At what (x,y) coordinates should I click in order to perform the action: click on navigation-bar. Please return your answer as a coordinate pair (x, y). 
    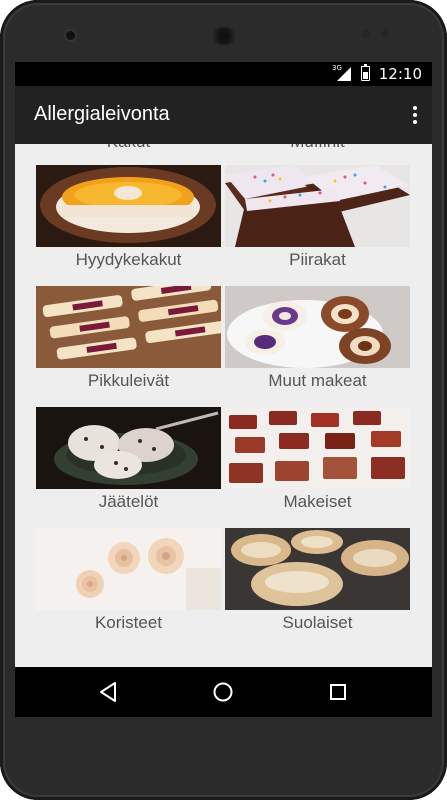
    Looking at the image, I should click on (223, 692).